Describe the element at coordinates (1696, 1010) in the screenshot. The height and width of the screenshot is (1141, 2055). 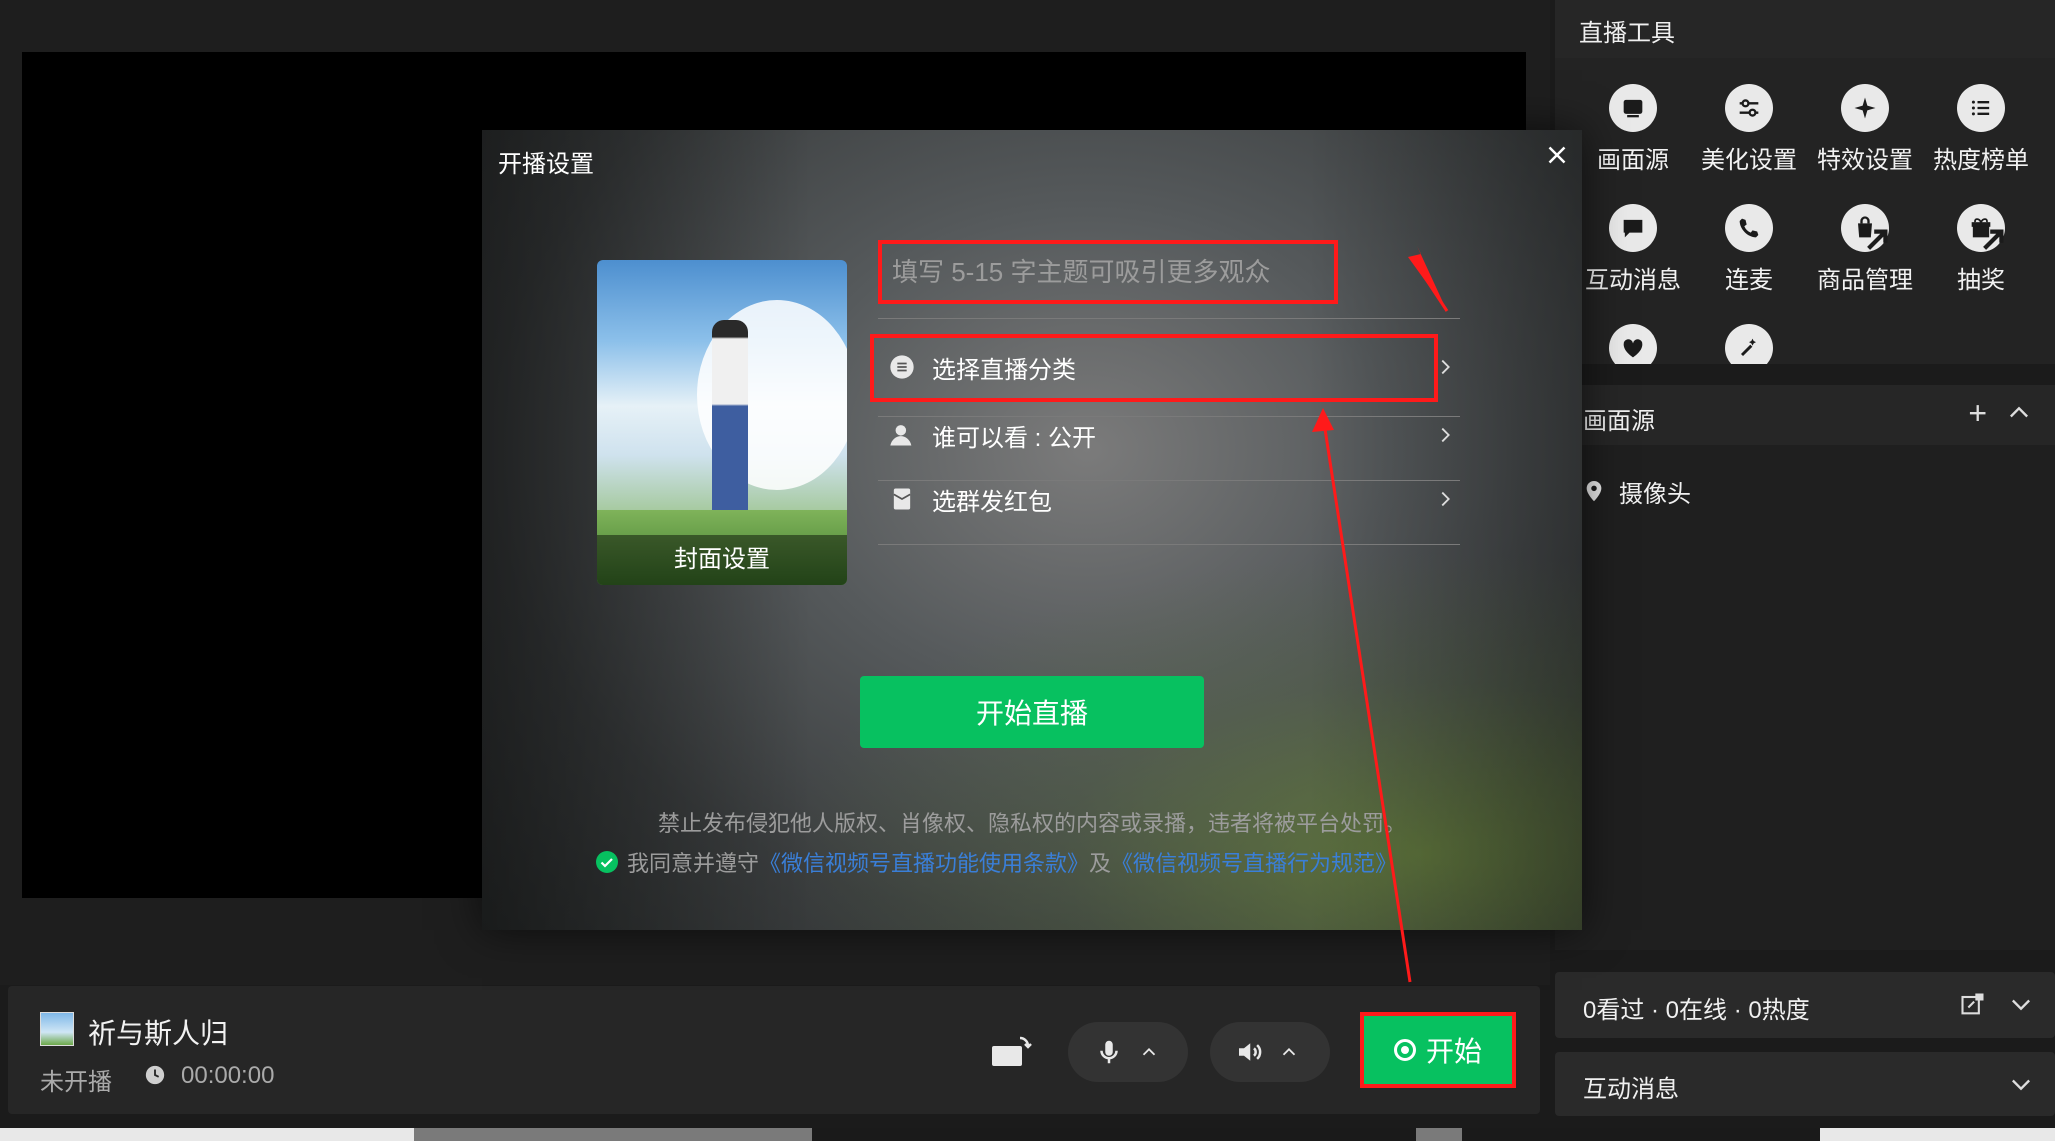
I see `stats-text: 0看过 · 0在线 · 0热度` at that location.